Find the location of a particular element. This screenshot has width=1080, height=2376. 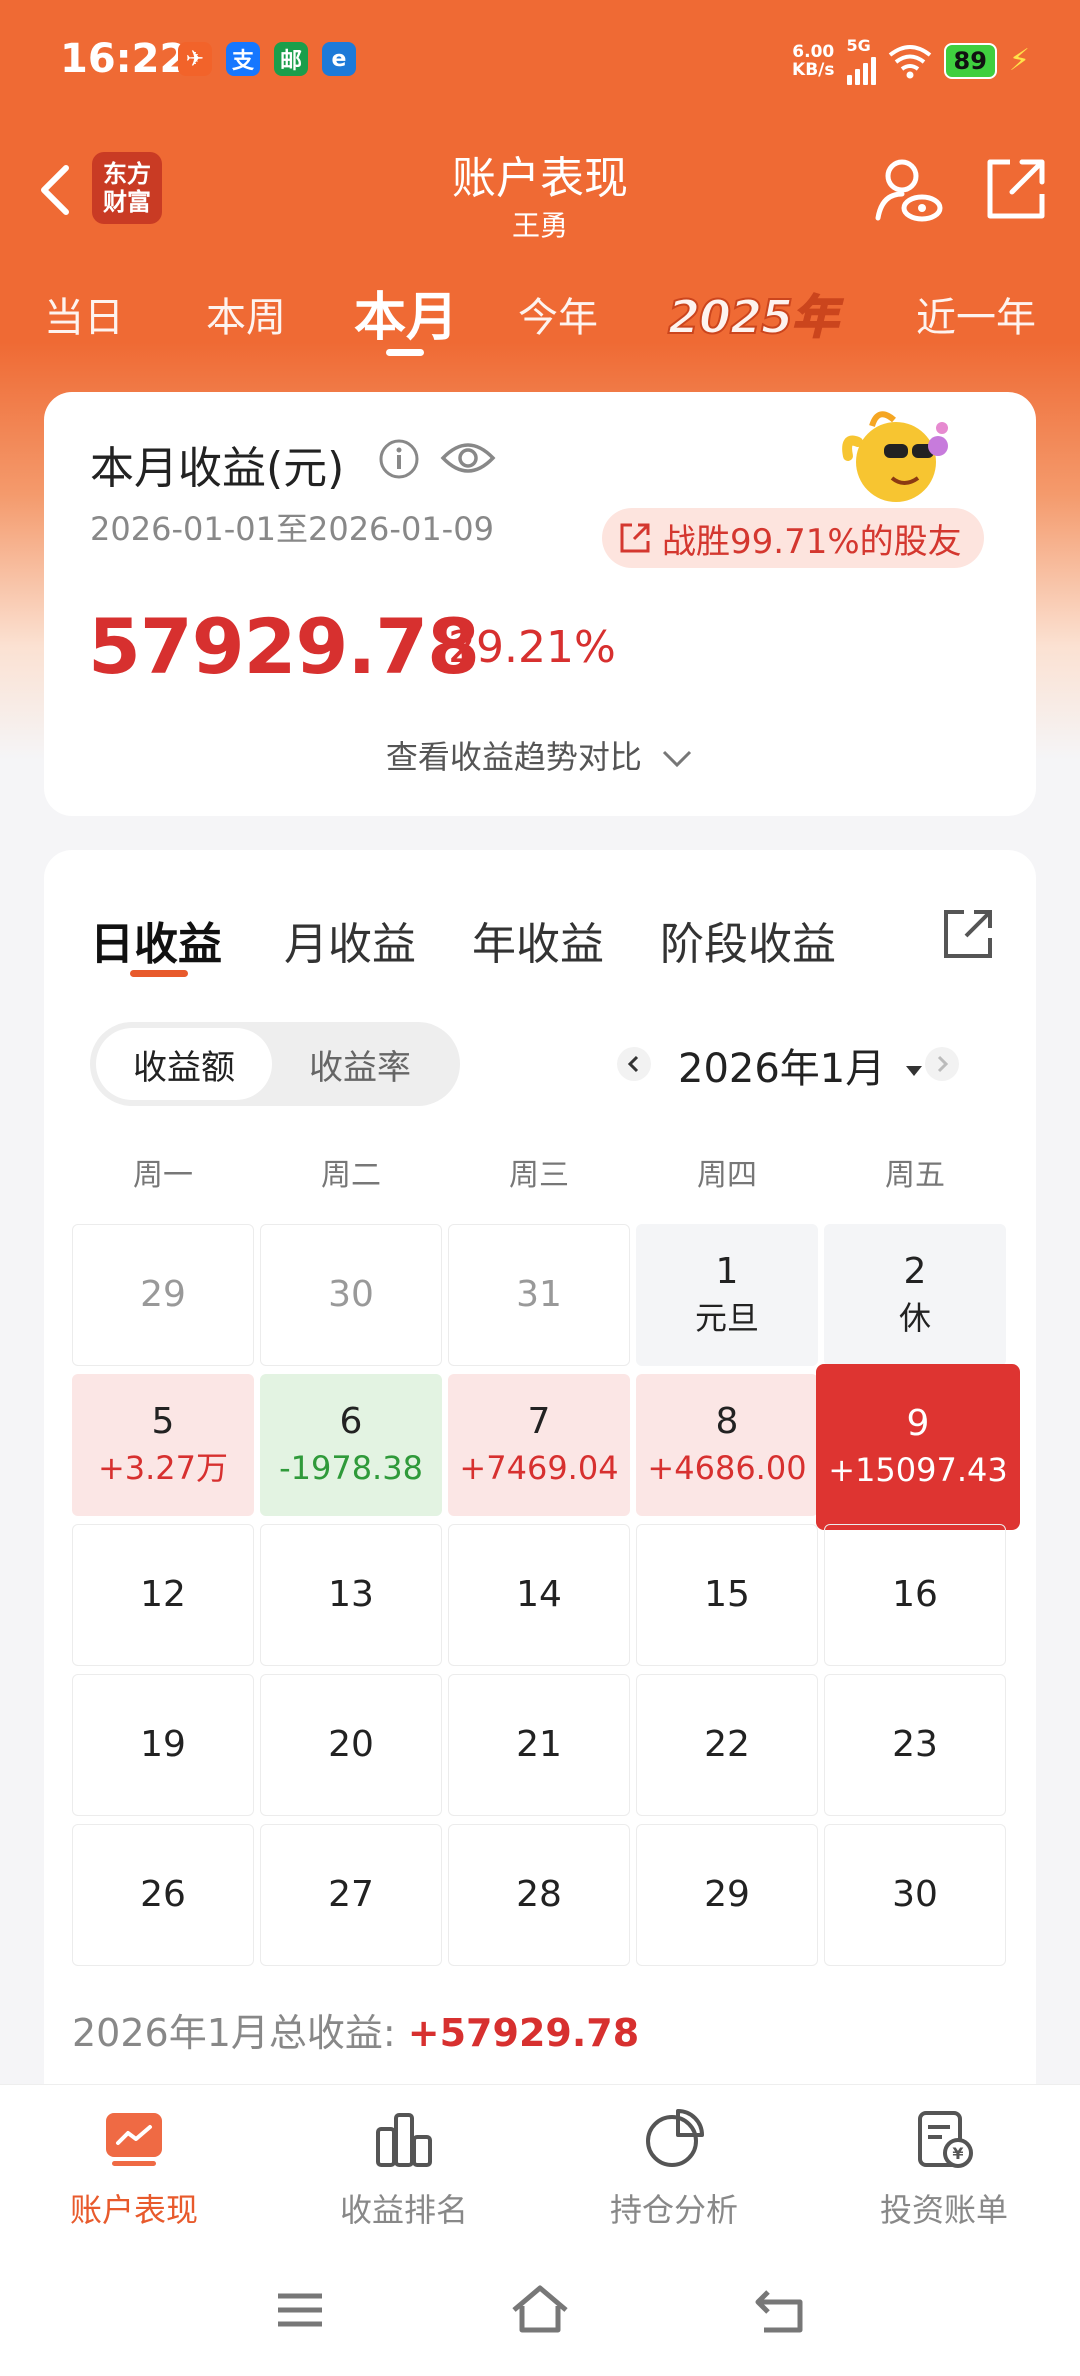

calendar-day-number: 16 is located at coordinates (915, 1594).